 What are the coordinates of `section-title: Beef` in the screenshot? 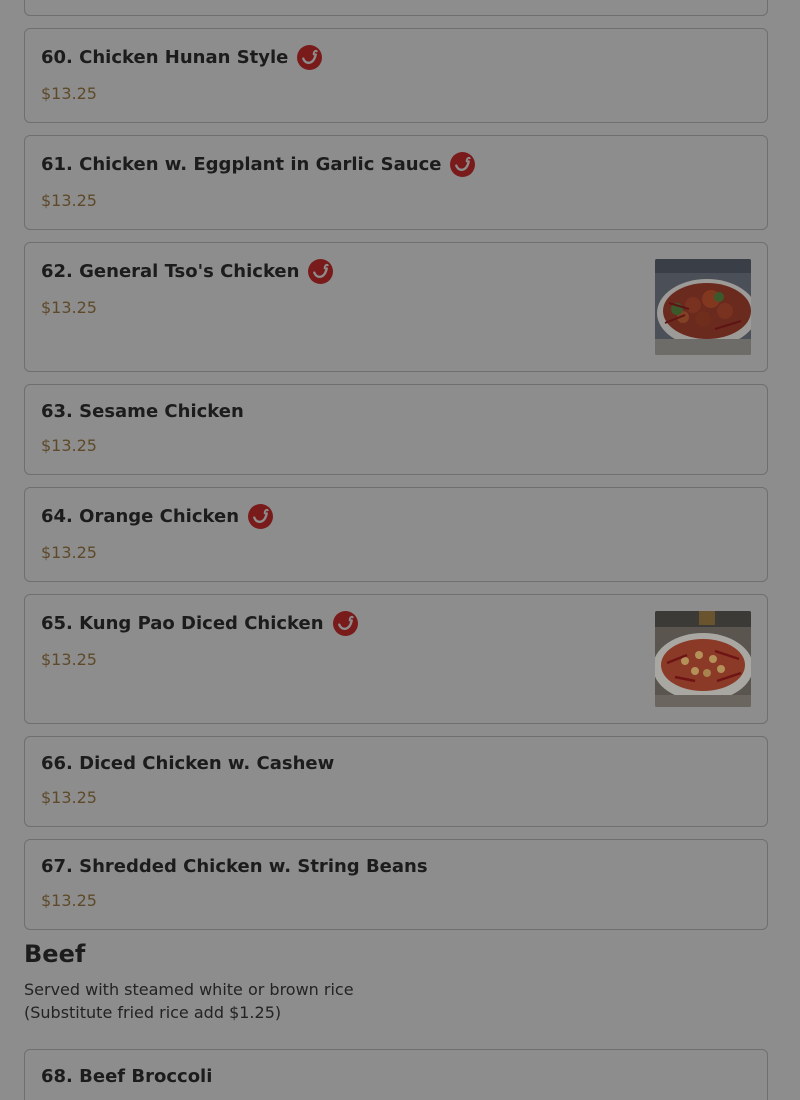 It's located at (55, 954).